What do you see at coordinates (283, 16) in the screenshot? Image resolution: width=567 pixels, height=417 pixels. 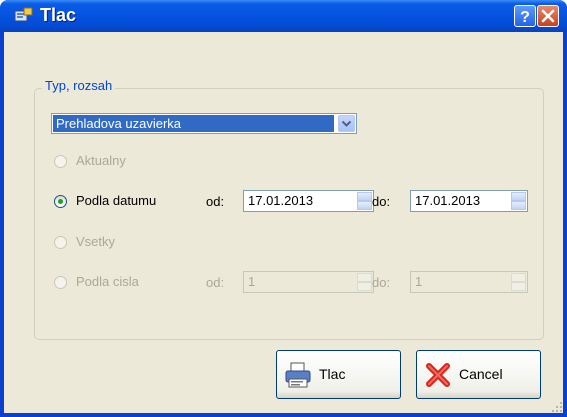 I see `title-bar: Tlac ?` at bounding box center [283, 16].